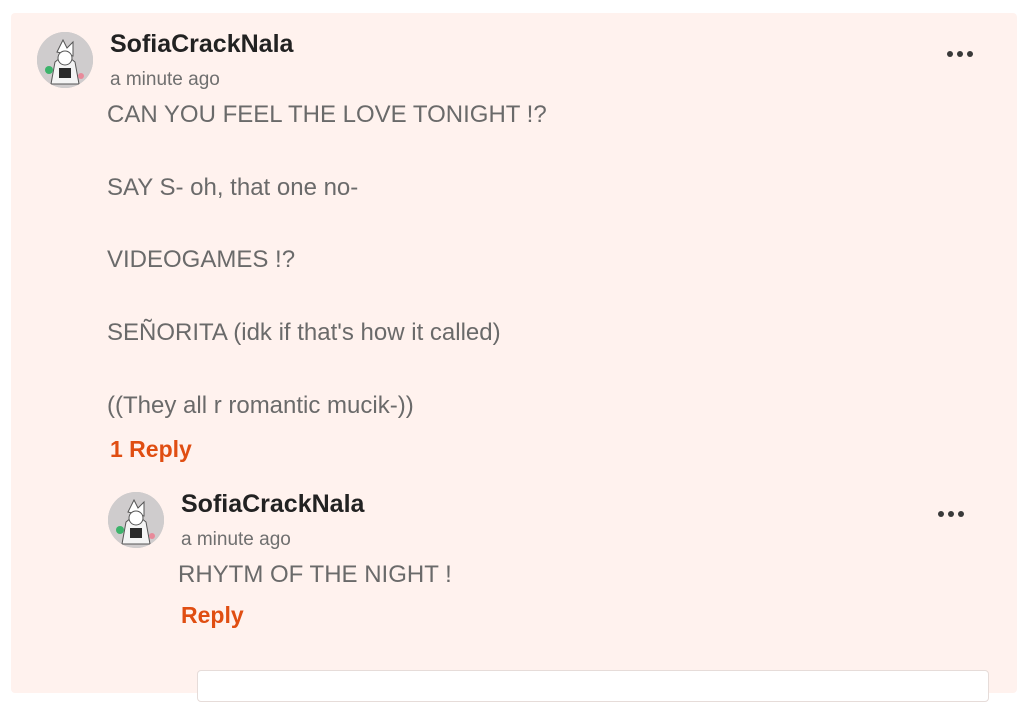 Image resolution: width=1023 pixels, height=702 pixels. Describe the element at coordinates (151, 449) in the screenshot. I see `replies-count-link: 1 Reply` at that location.